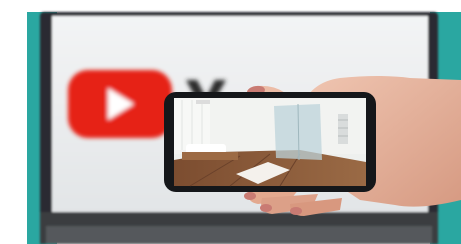 This screenshot has width=461, height=244. I want to click on ceiling-light, so click(203, 102).